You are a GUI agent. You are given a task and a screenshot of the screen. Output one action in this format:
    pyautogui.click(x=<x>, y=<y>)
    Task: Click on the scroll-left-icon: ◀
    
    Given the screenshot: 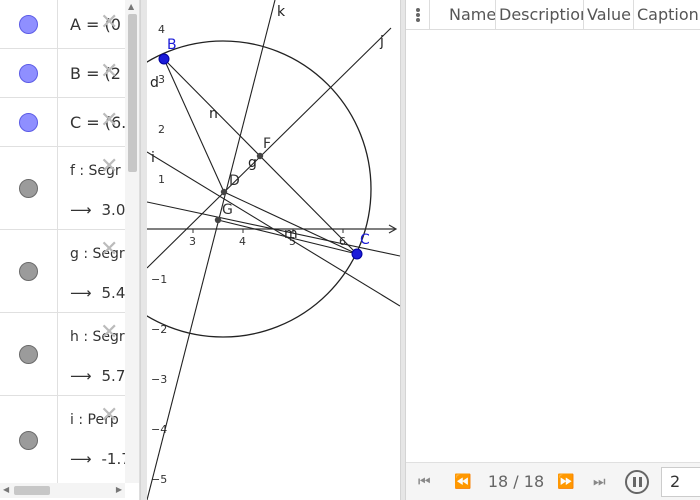 What is the action you would take?
    pyautogui.click(x=6, y=489)
    